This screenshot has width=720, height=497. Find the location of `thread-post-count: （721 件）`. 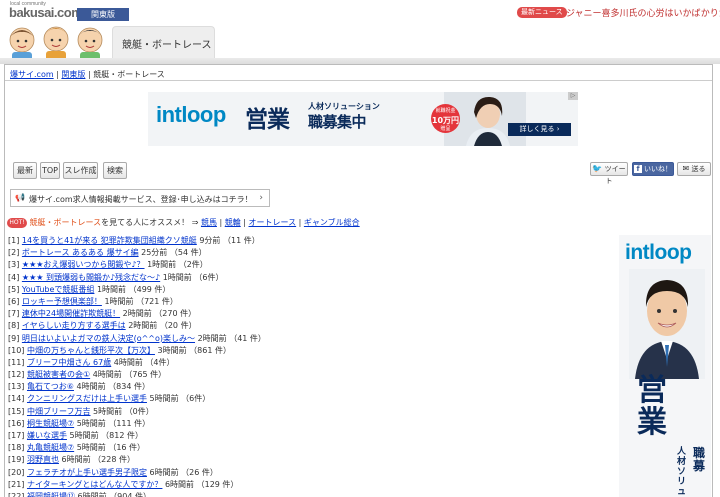

thread-post-count: （721 件） is located at coordinates (157, 301).